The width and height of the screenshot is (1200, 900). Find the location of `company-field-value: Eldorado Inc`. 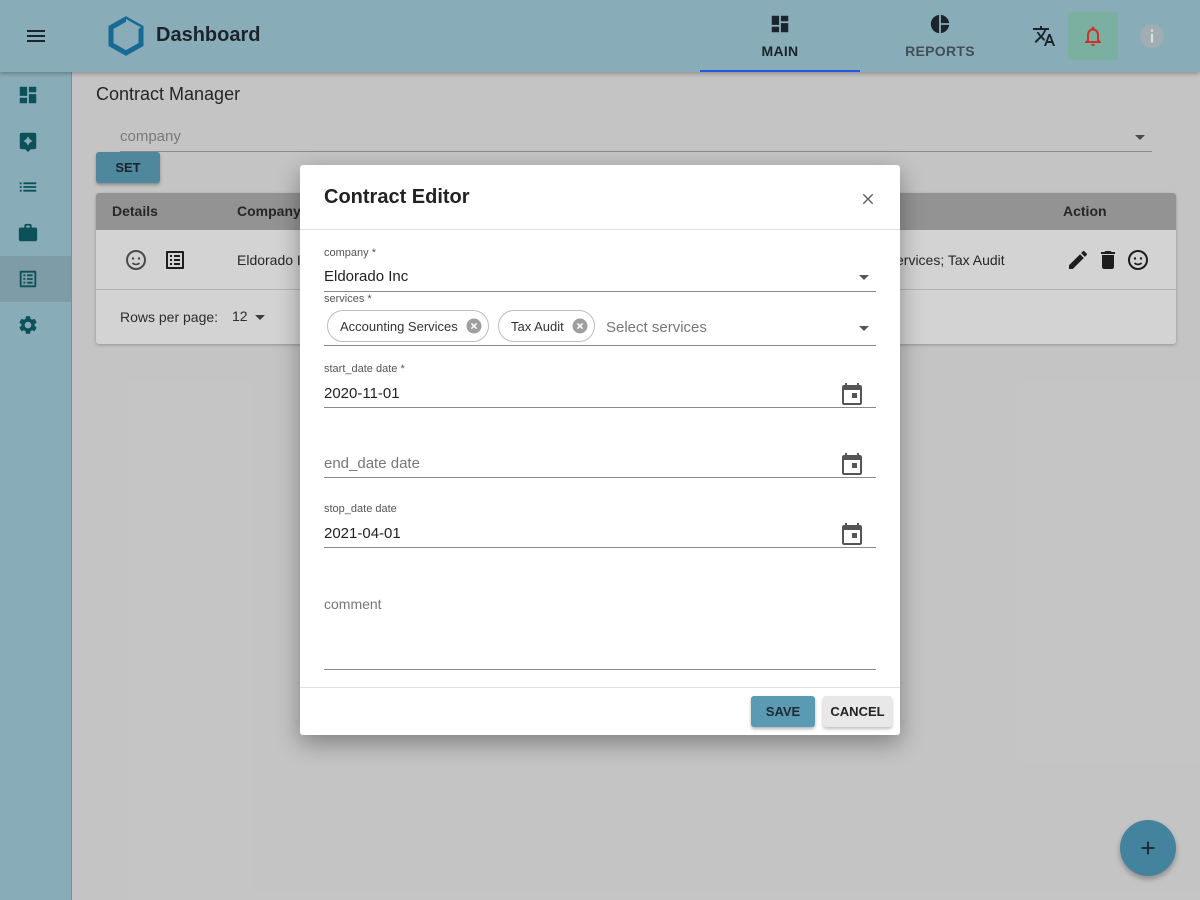

company-field-value: Eldorado Inc is located at coordinates (366, 276).